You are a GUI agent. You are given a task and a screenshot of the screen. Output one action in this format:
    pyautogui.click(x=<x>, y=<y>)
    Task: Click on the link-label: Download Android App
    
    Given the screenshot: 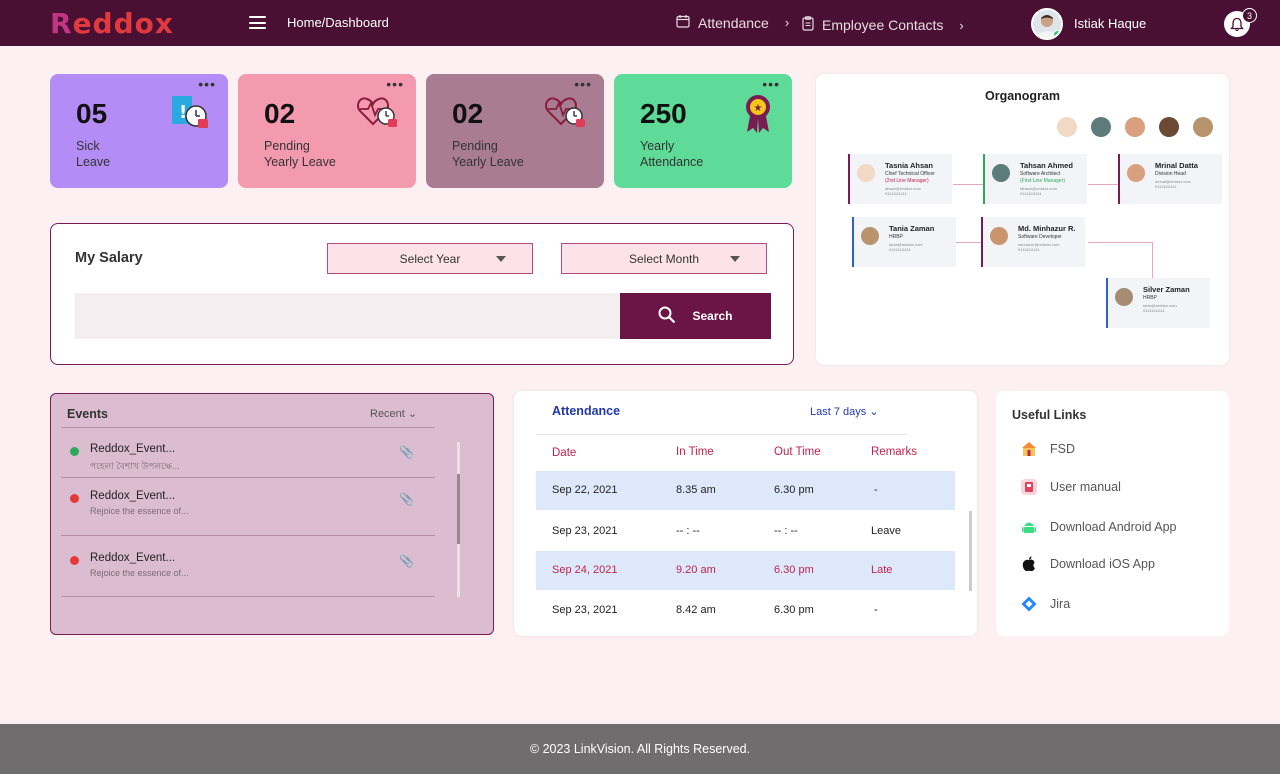 What is the action you would take?
    pyautogui.click(x=1113, y=527)
    